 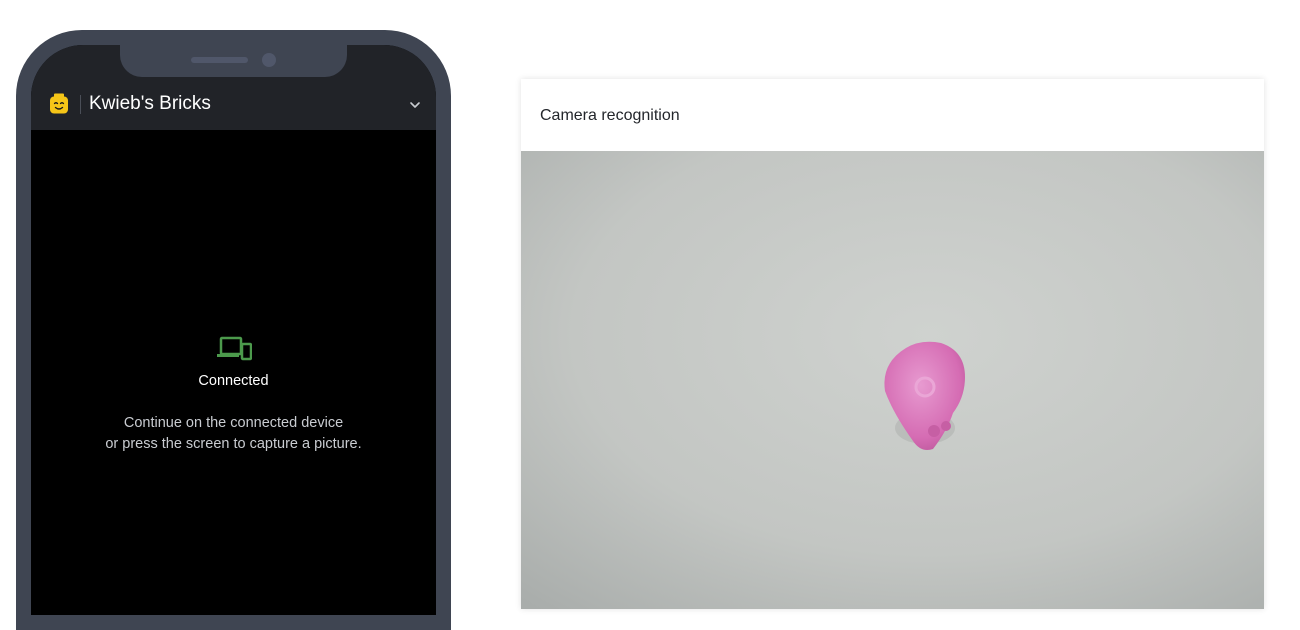 What do you see at coordinates (610, 115) in the screenshot?
I see `card-title: Camera recognition` at bounding box center [610, 115].